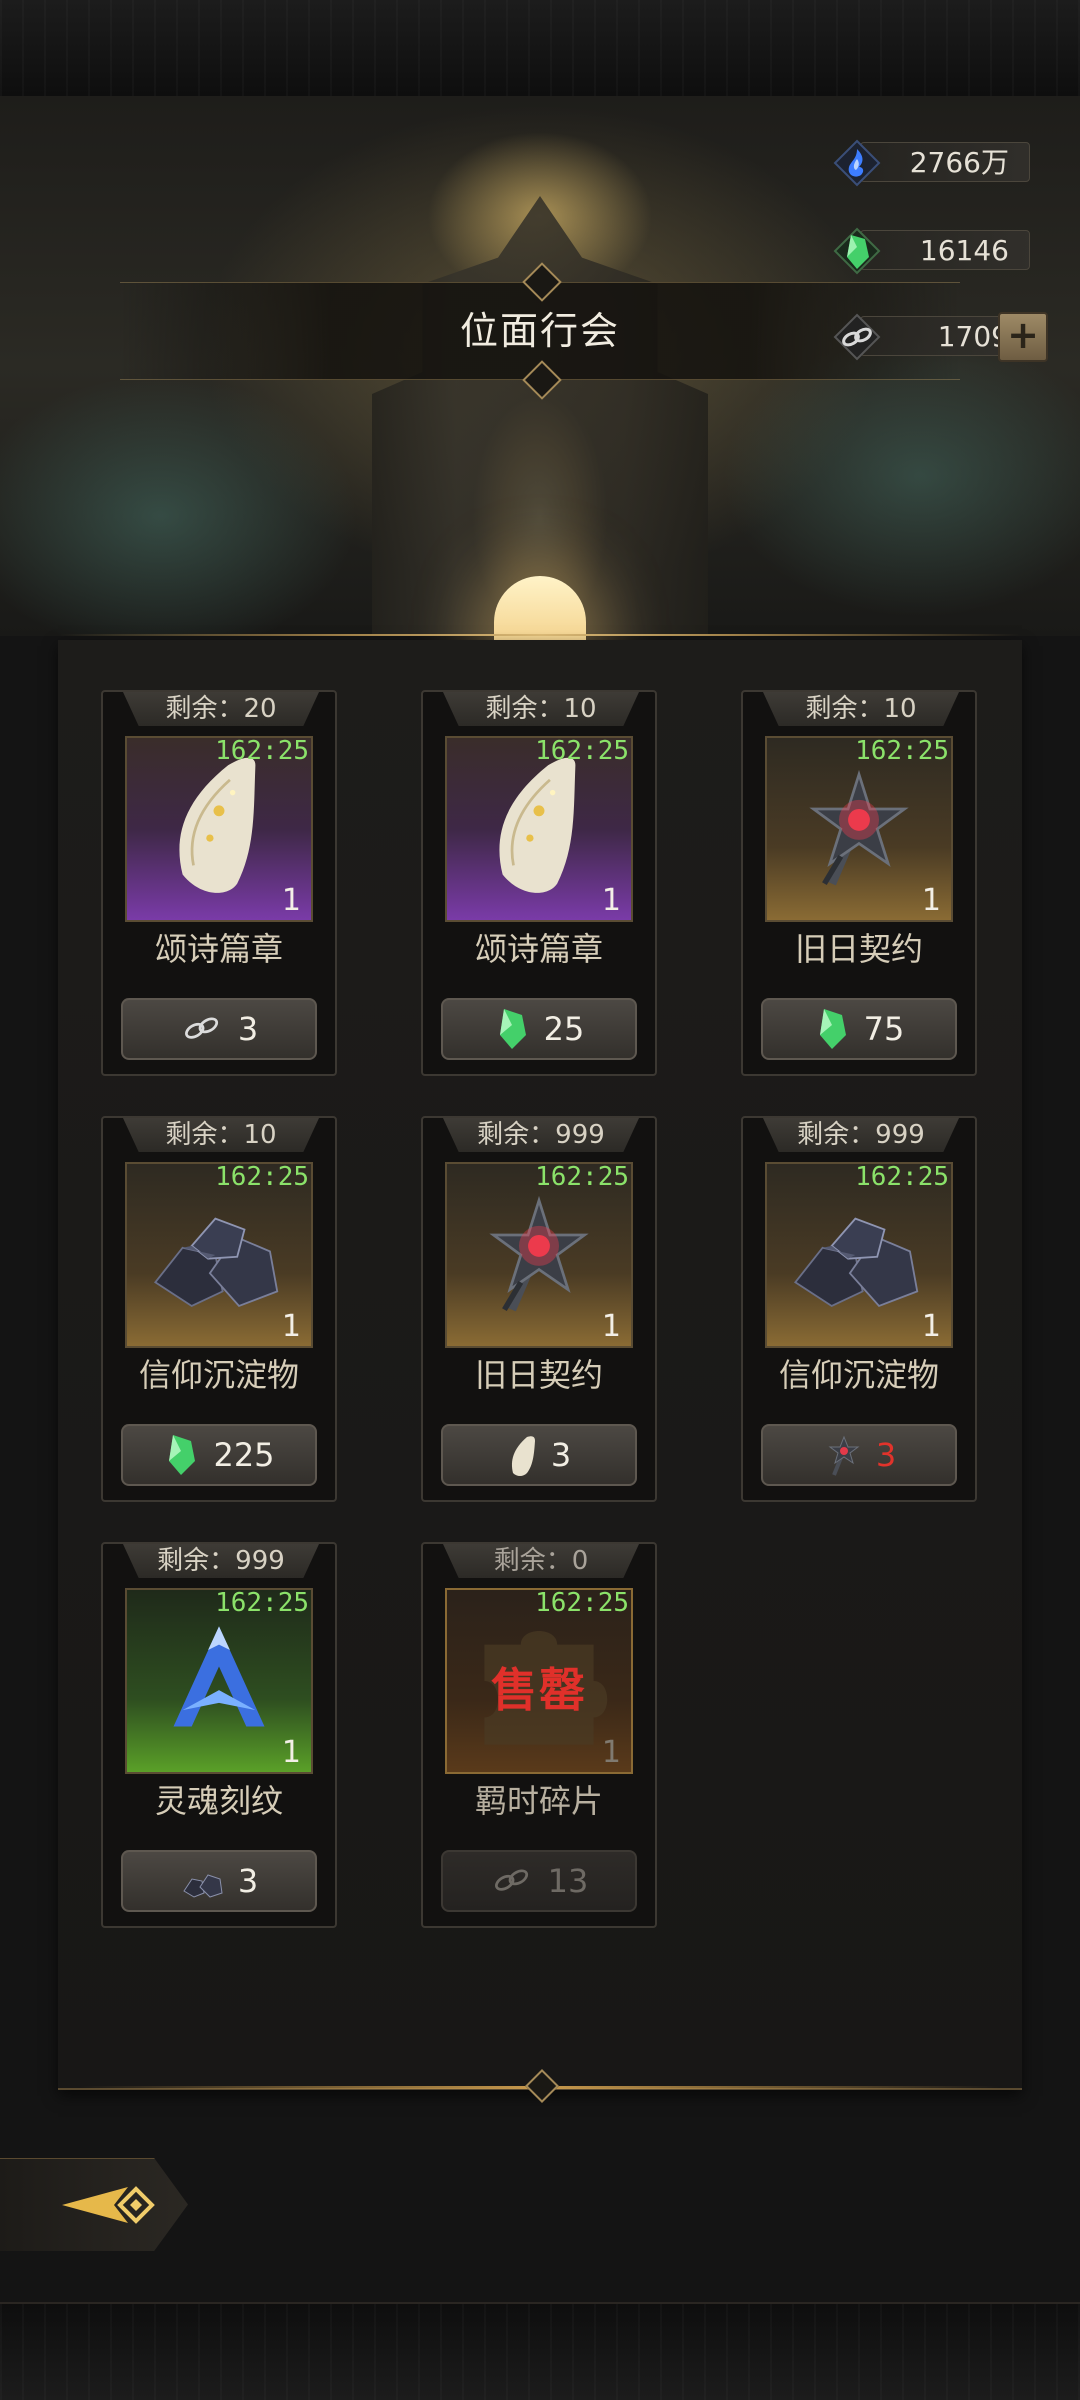  What do you see at coordinates (540, 49) in the screenshot?
I see `top-decor-band` at bounding box center [540, 49].